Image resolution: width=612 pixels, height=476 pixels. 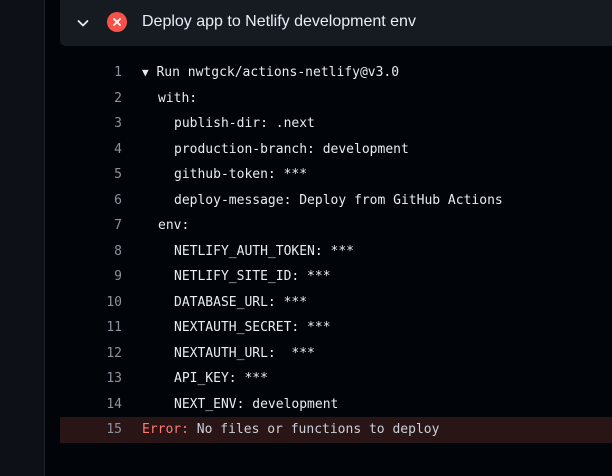 What do you see at coordinates (91, 277) in the screenshot?
I see `line-number: 9` at bounding box center [91, 277].